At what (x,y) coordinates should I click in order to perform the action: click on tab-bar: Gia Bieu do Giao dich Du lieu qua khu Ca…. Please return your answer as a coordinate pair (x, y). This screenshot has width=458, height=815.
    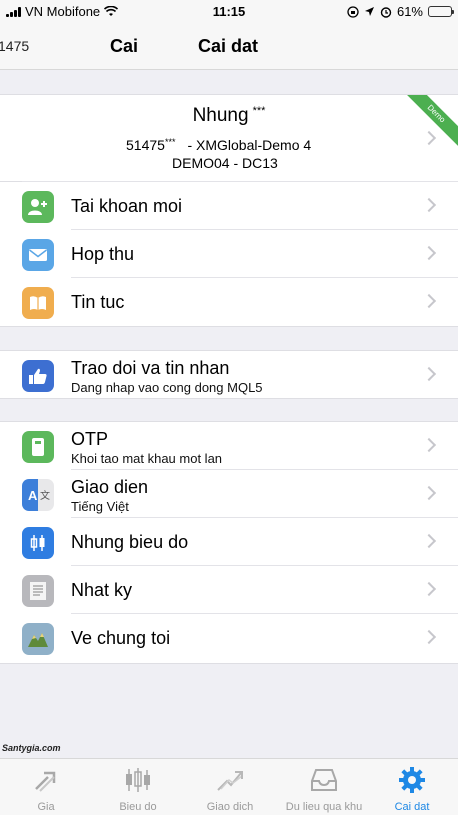
    Looking at the image, I should click on (229, 786).